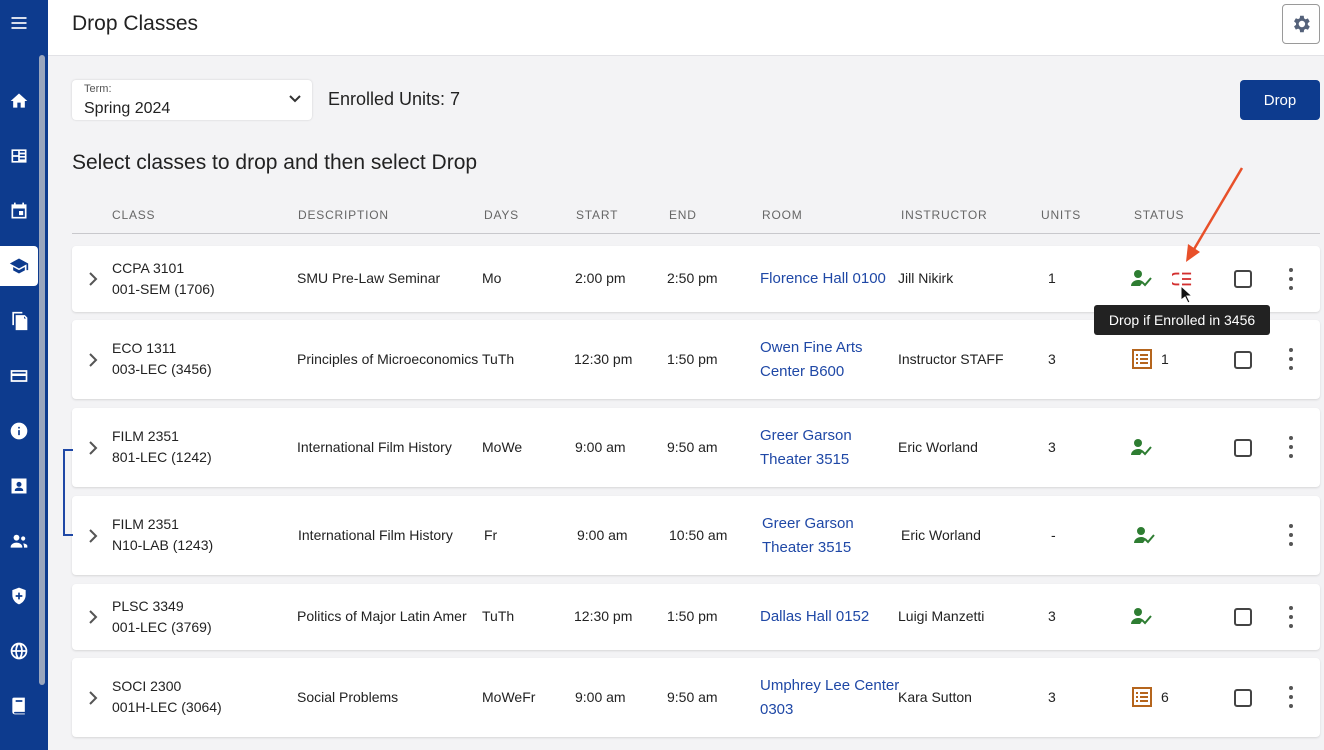  I want to click on class-section: 001-LEC (3769), so click(162, 627).